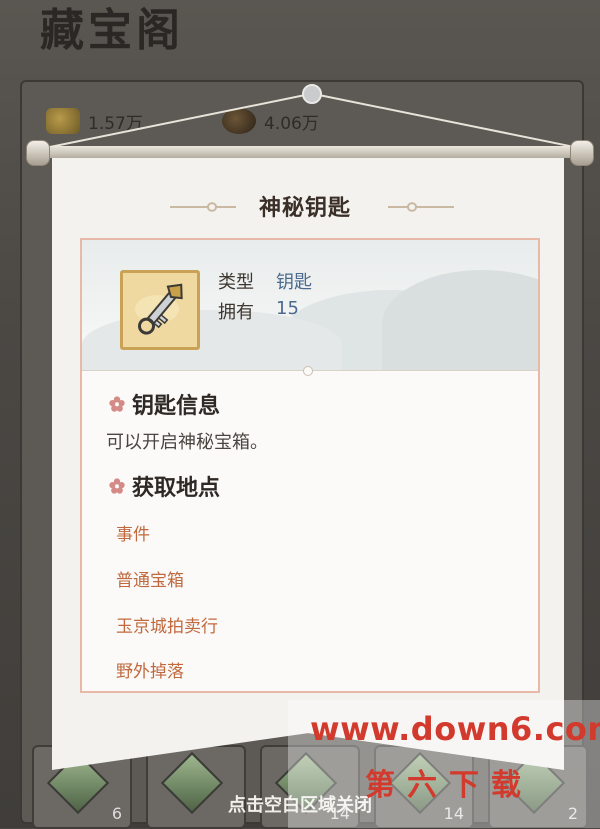  I want to click on owned-label: 拥有, so click(236, 312).